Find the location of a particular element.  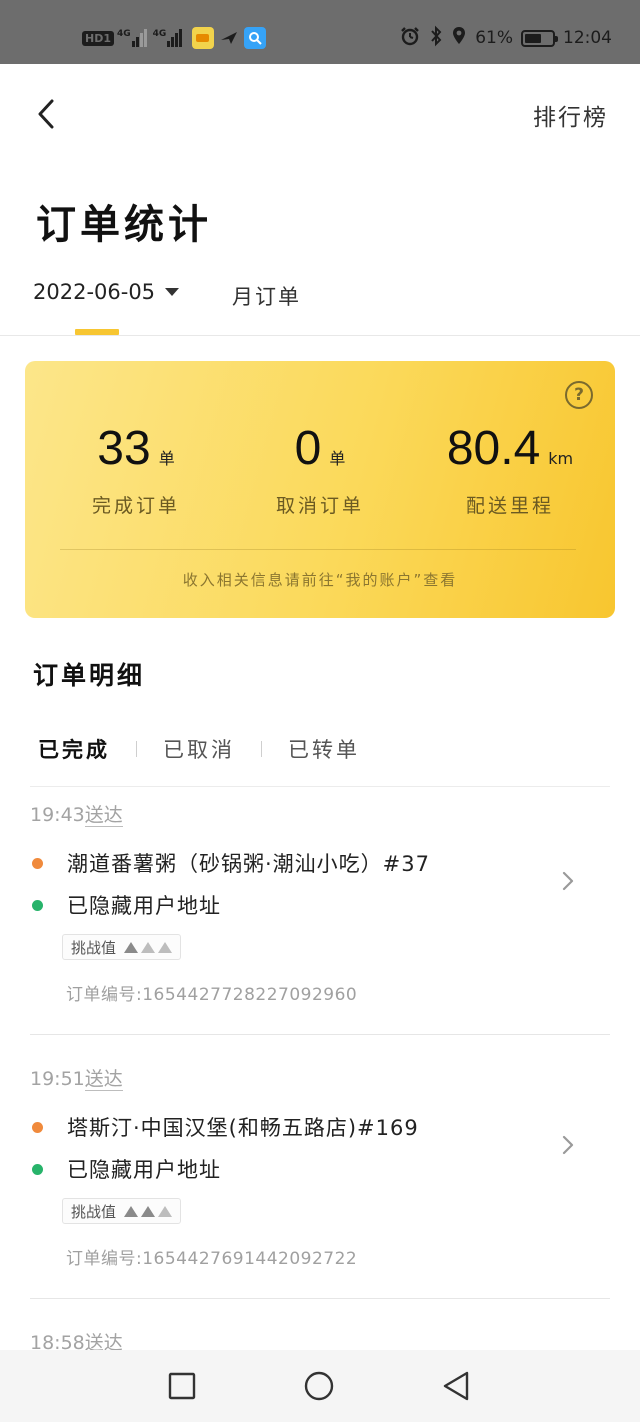

home-button is located at coordinates (319, 1386).